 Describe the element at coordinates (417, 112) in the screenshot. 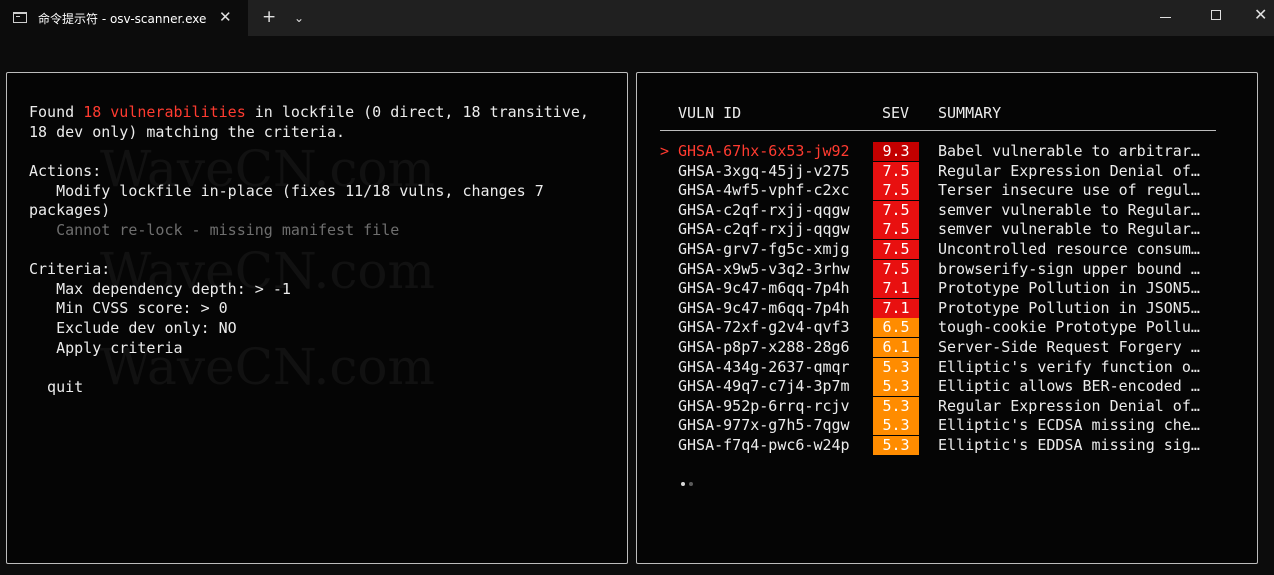

I see `found-suffix: in lockfile (0 direct, 18 transitive,` at that location.